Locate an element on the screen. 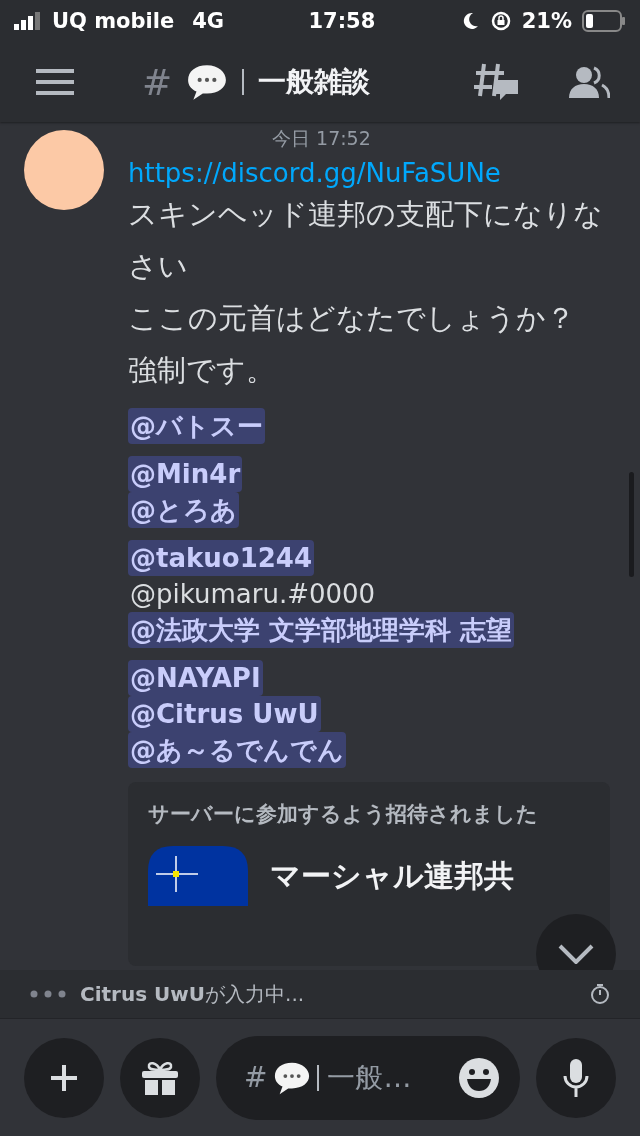 The height and width of the screenshot is (1136, 640). plus-icon is located at coordinates (64, 1077).